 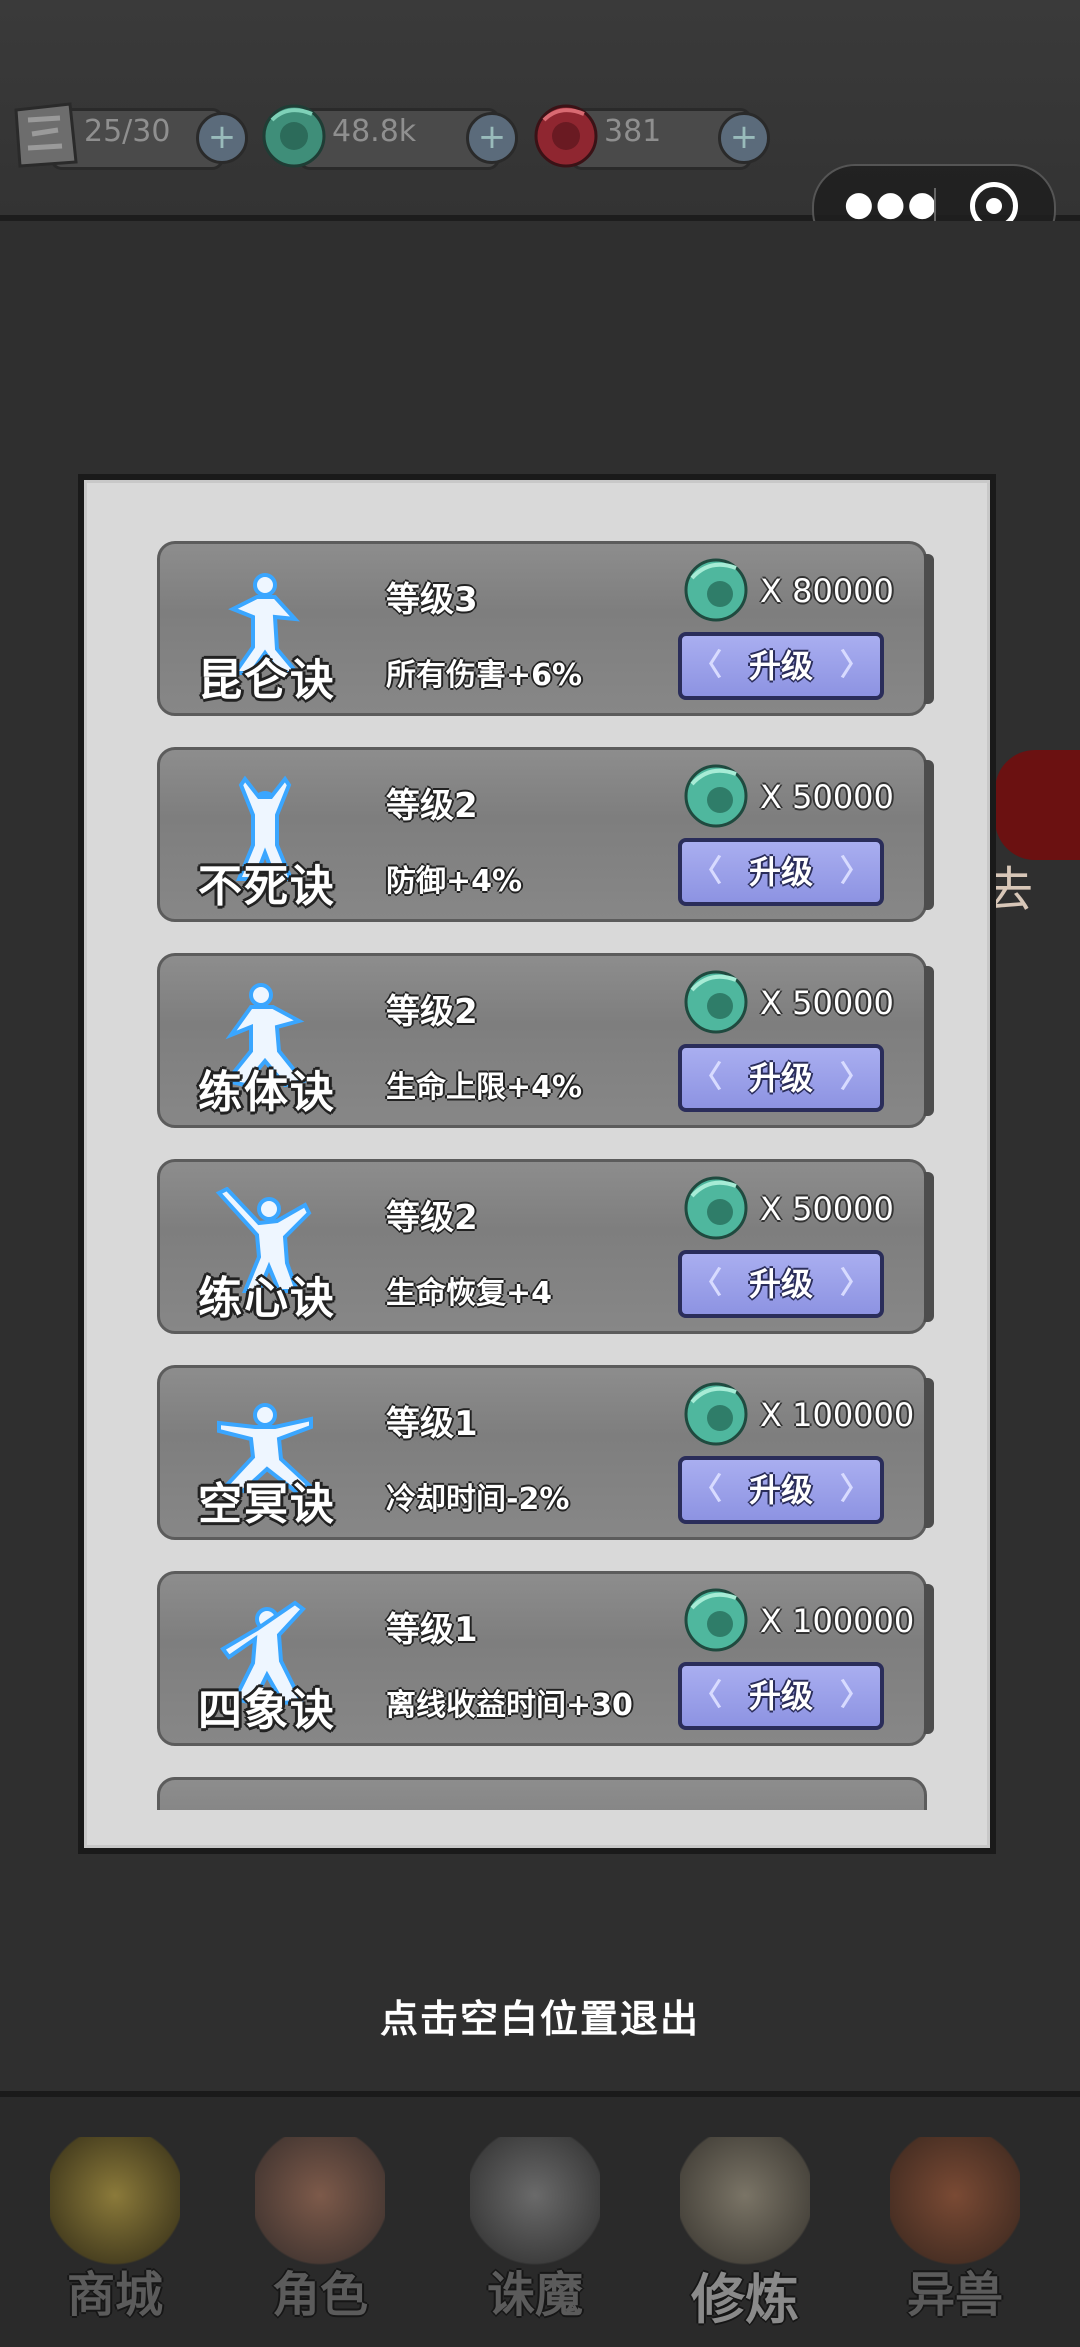 What do you see at coordinates (46, 135) in the screenshot?
I see `stamina-icon` at bounding box center [46, 135].